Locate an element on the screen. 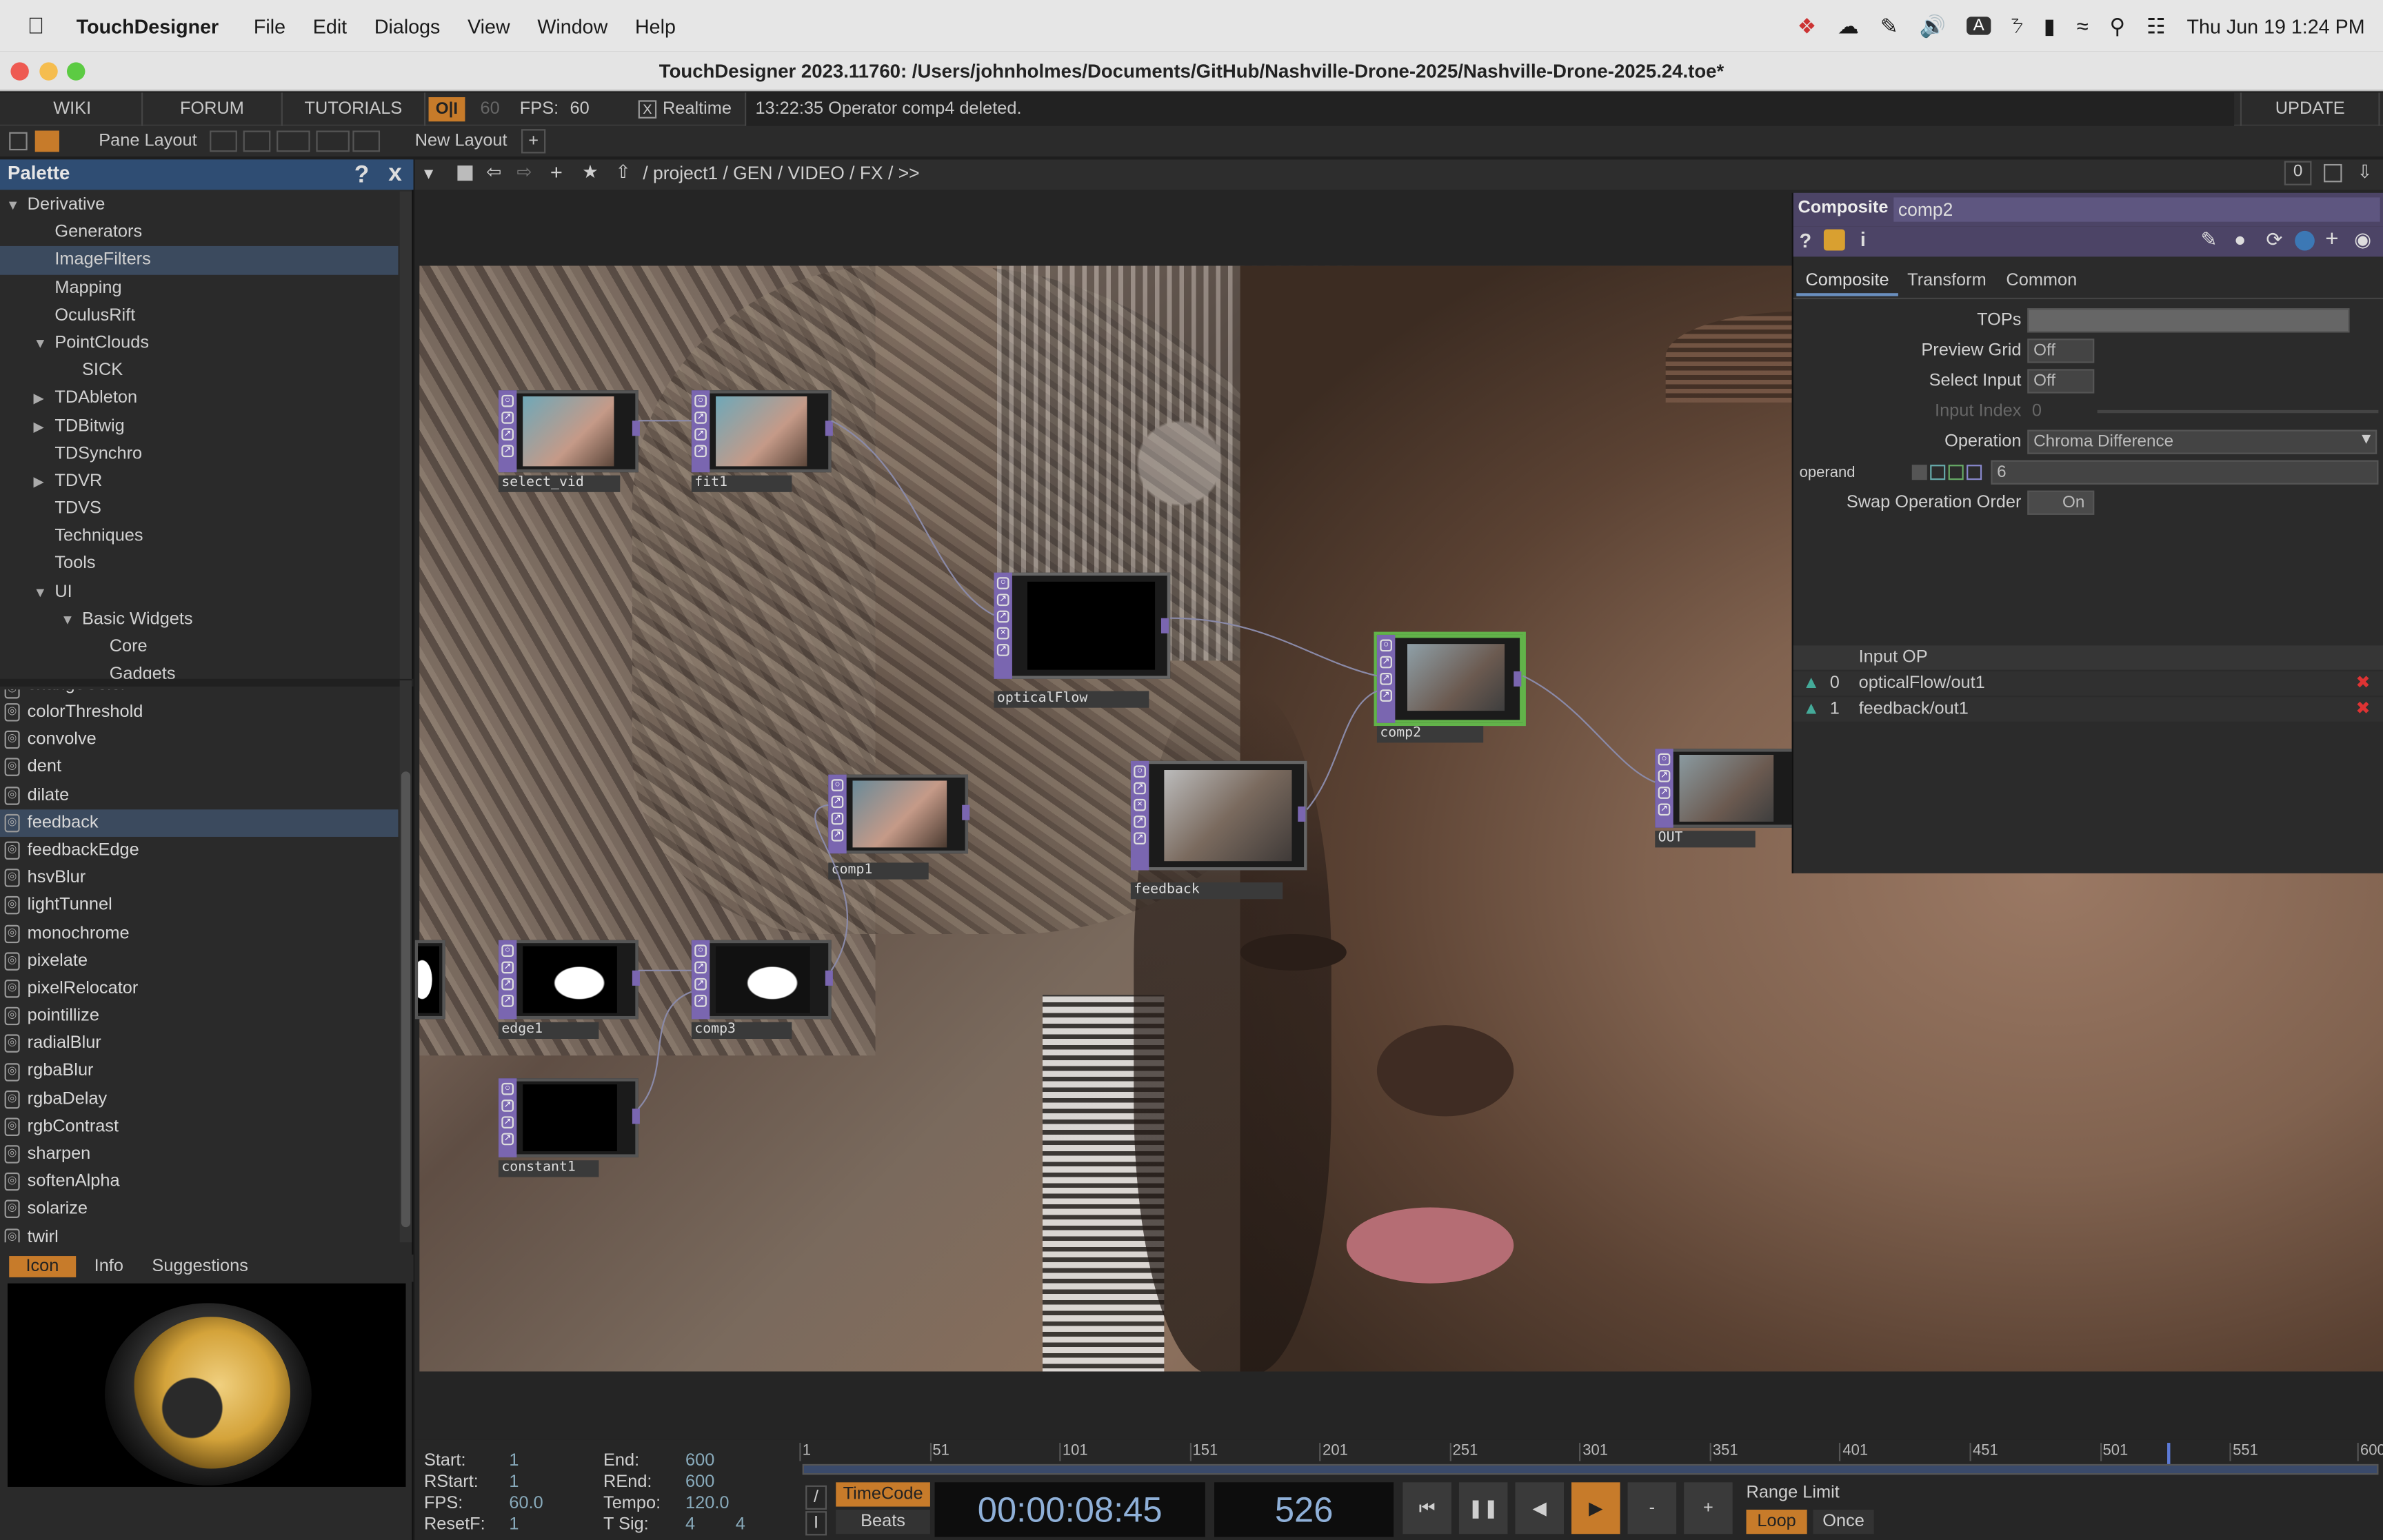 Image resolution: width=2383 pixels, height=1540 pixels. param-add-icon: + is located at coordinates (2331, 239).